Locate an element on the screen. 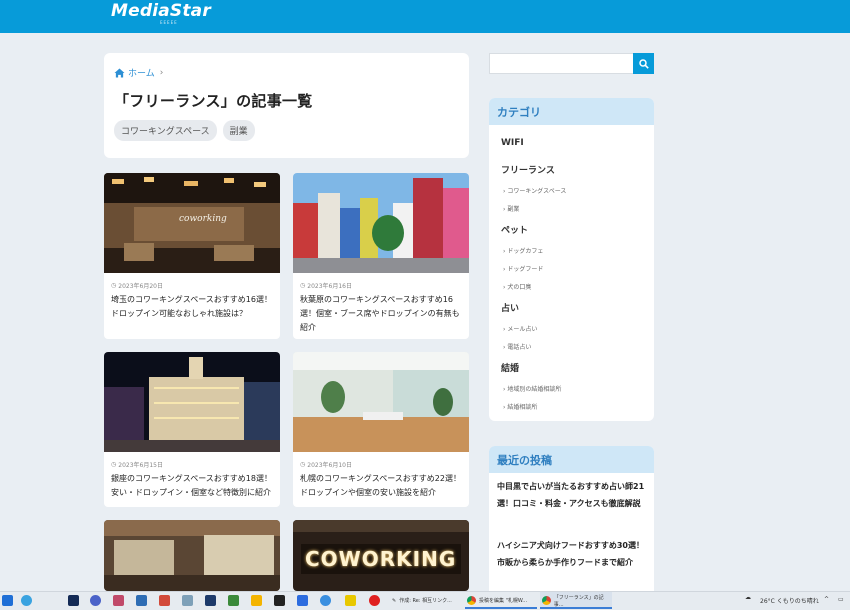 The height and width of the screenshot is (610, 850). article-date-text: 2023年6月16日 is located at coordinates (329, 286).